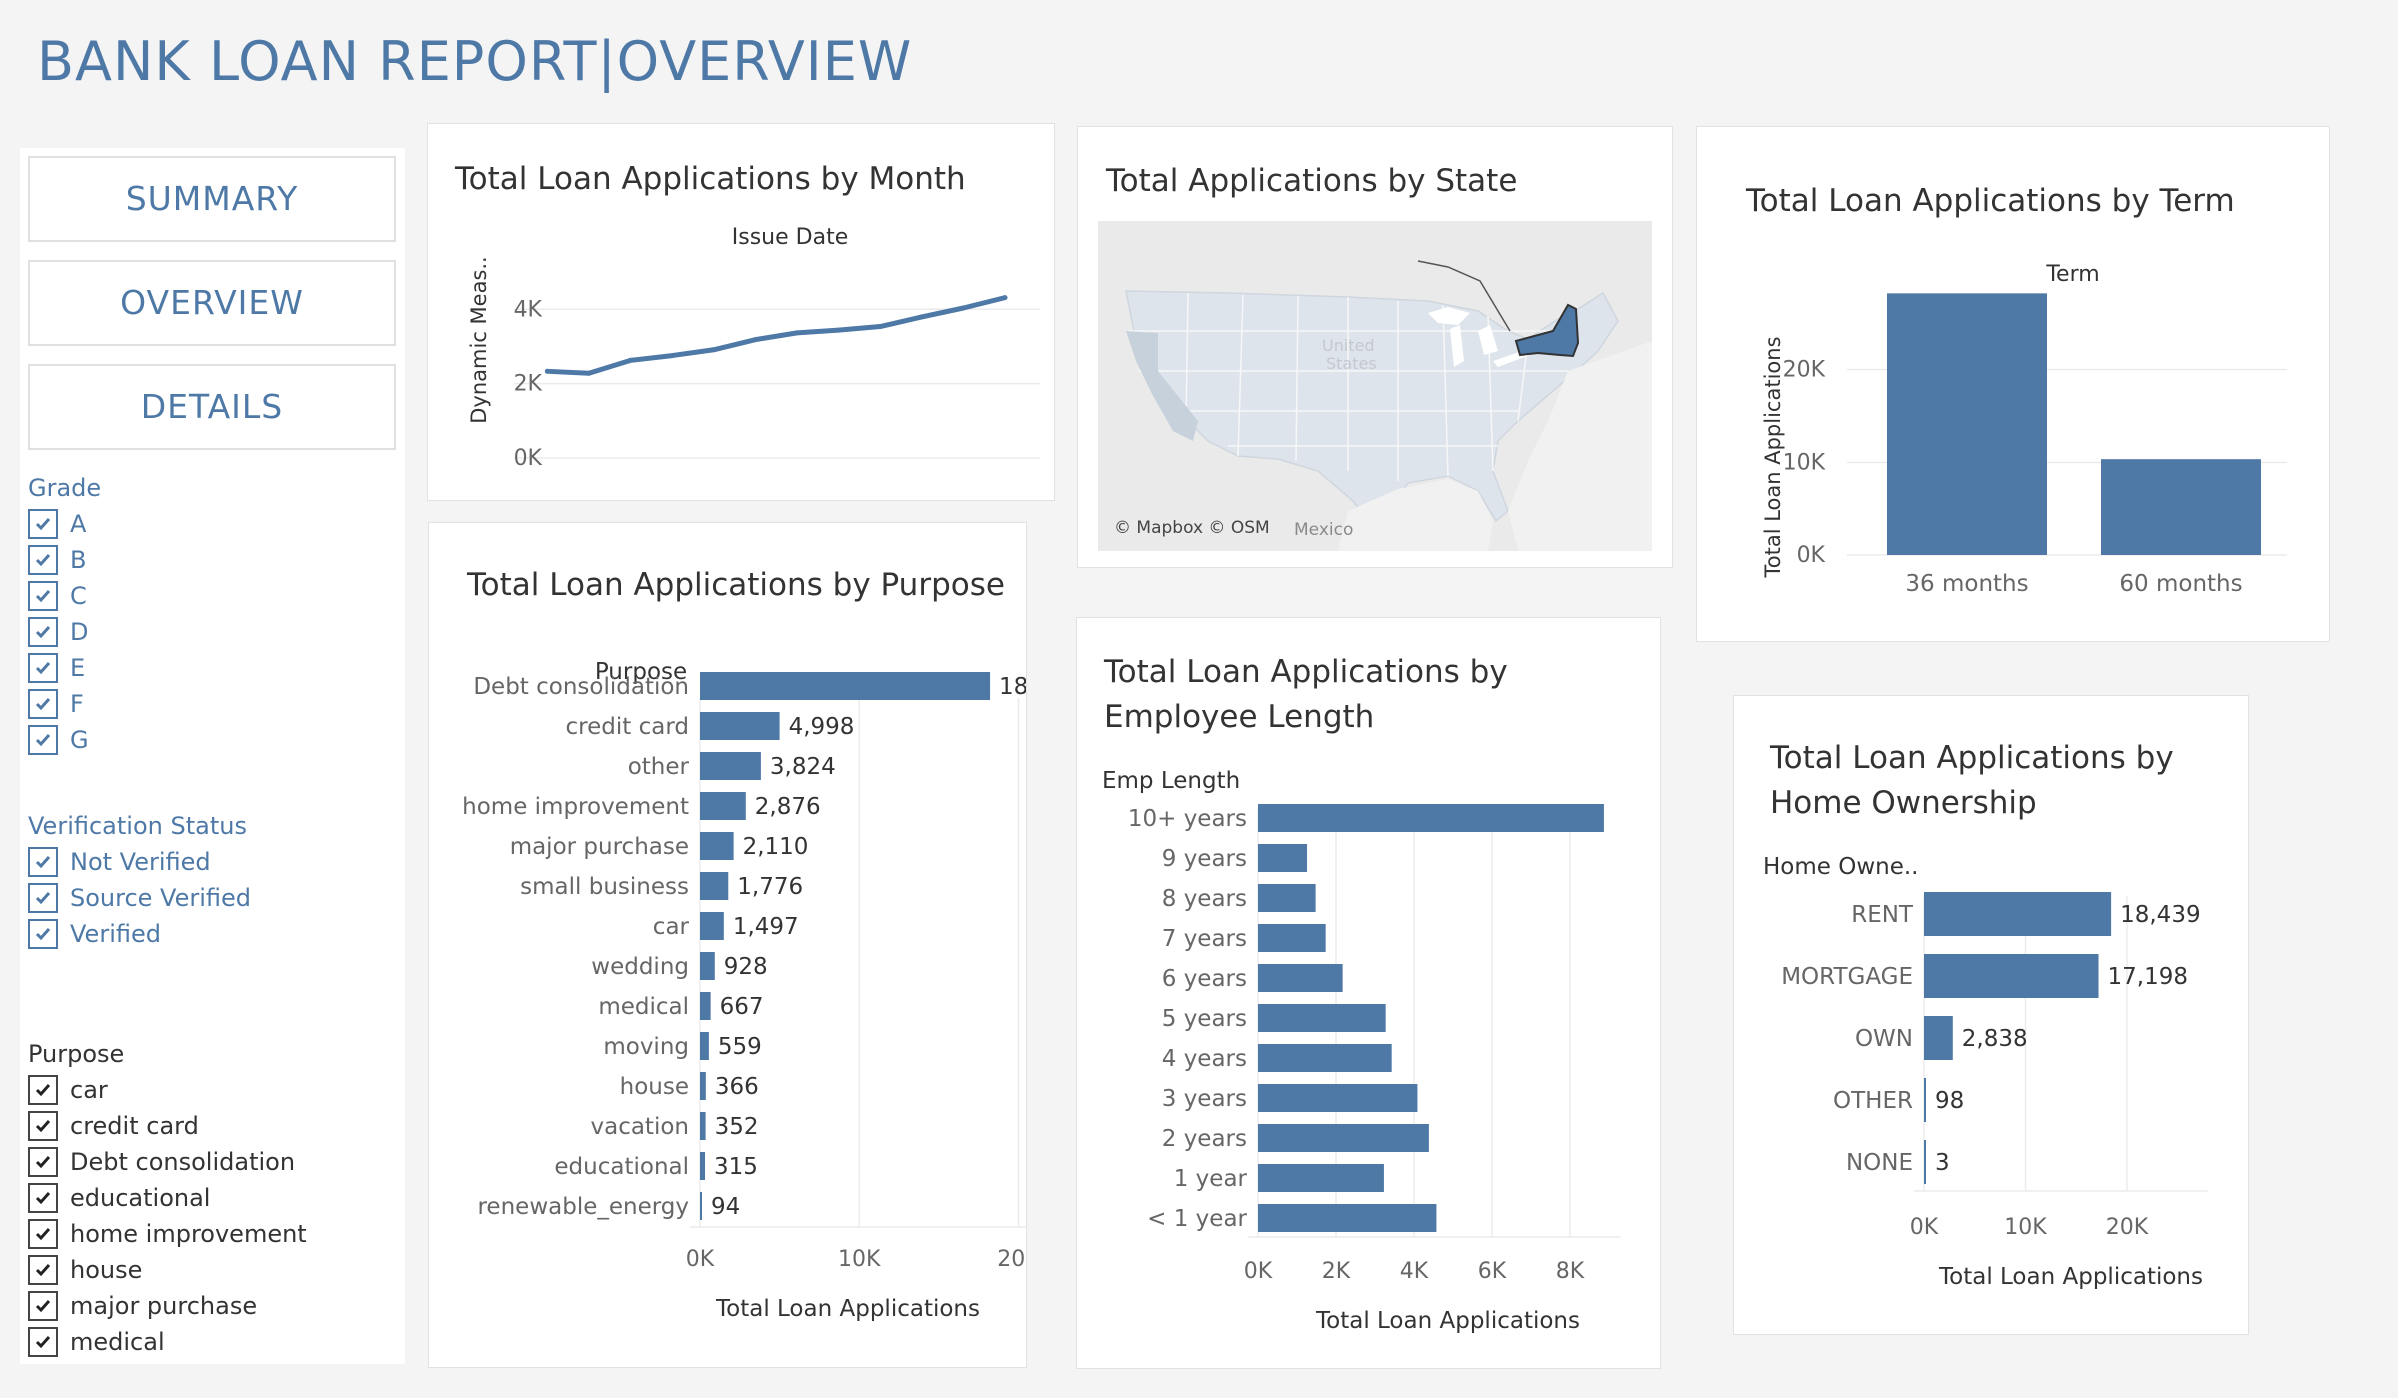 This screenshot has height=1398, width=2398. I want to click on grade-filter-item: C, so click(57, 596).